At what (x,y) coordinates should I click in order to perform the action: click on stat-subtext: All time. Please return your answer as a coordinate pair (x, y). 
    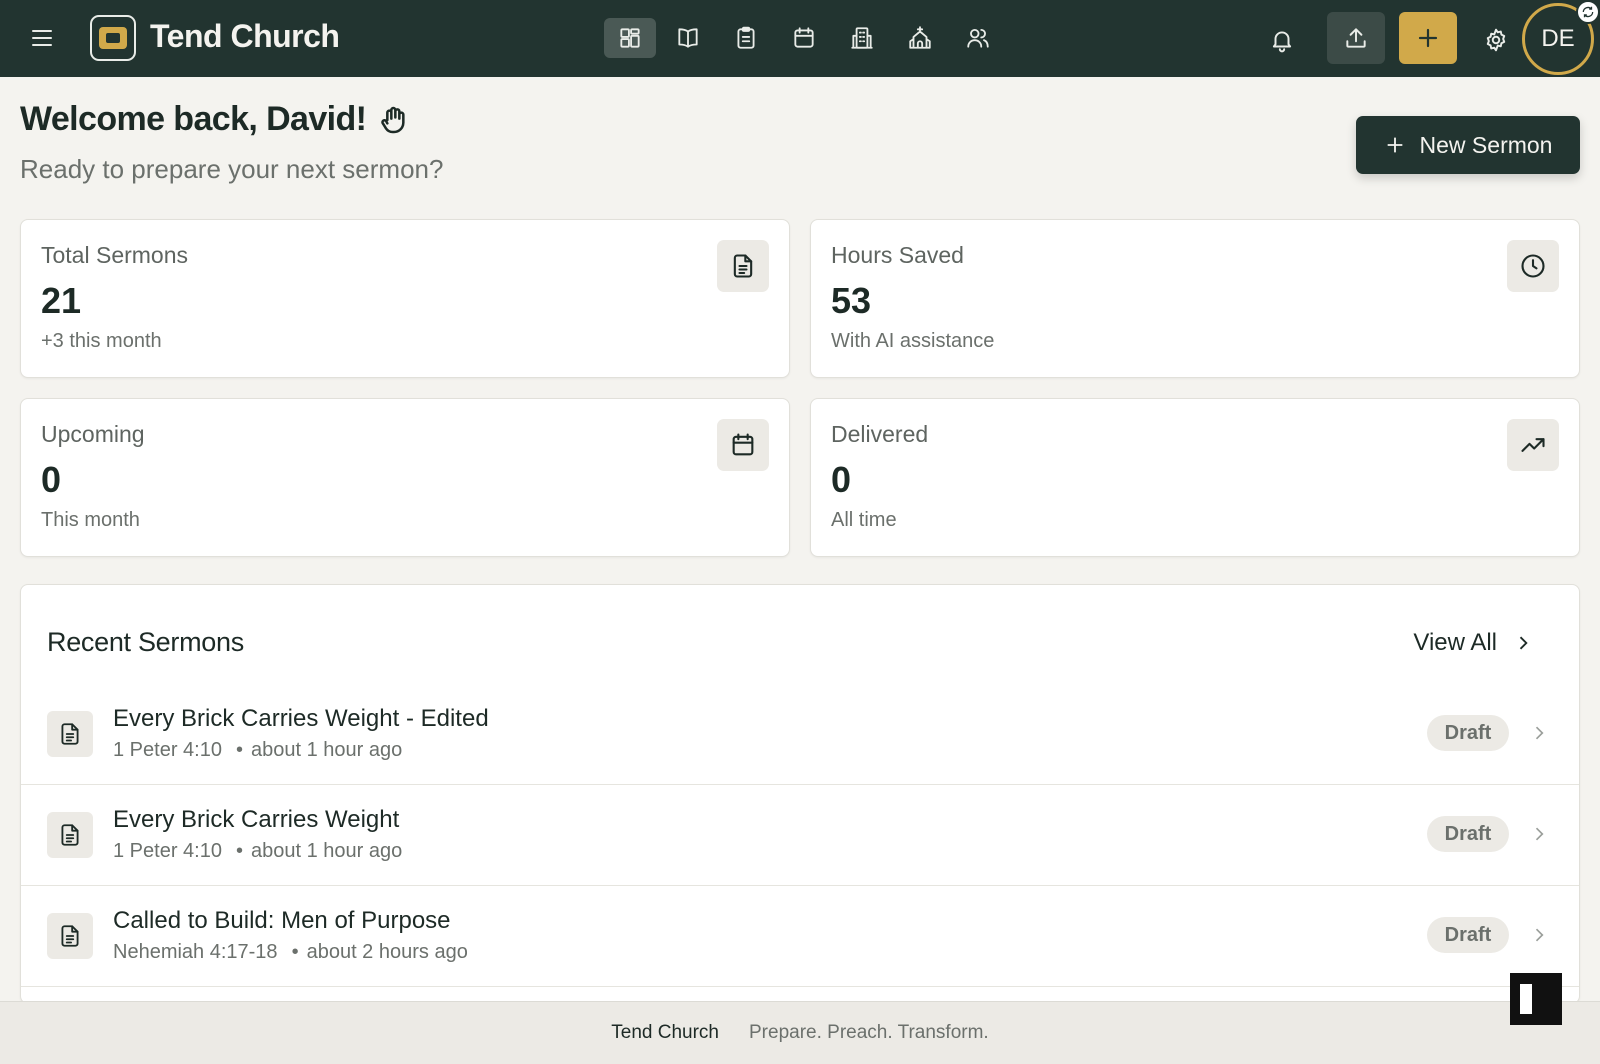
    Looking at the image, I should click on (864, 520).